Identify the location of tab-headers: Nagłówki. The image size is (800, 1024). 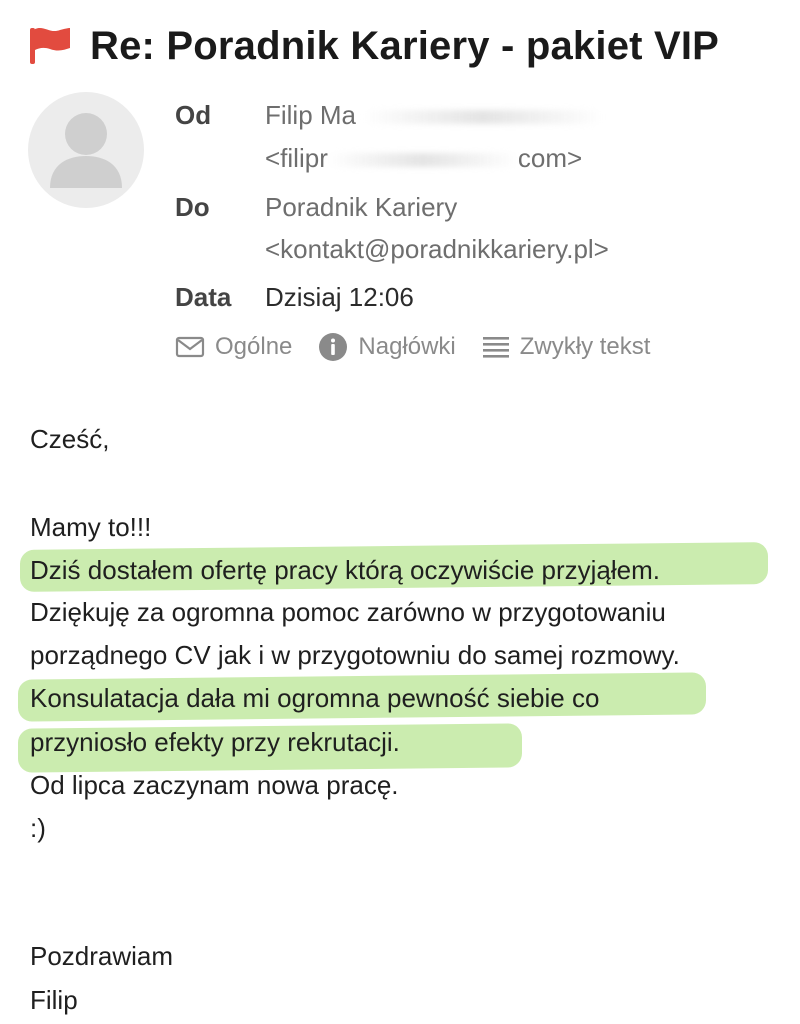
(387, 347).